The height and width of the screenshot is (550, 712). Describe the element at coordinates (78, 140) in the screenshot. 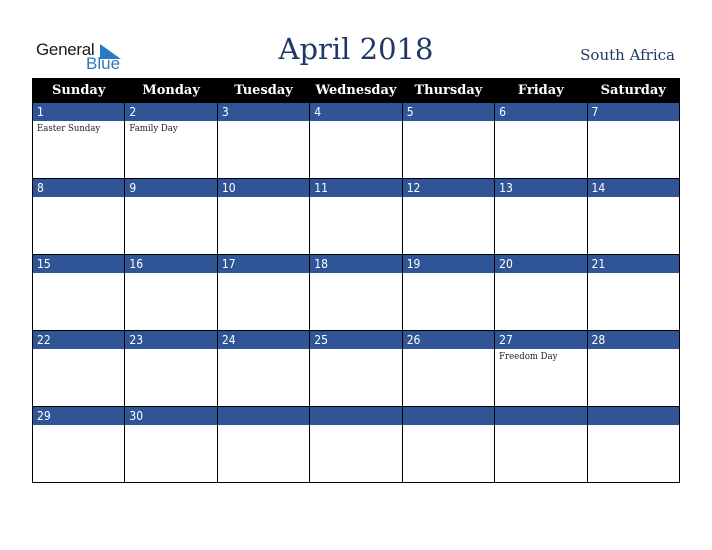

I see `day-cell: 1 Easter Sunday` at that location.